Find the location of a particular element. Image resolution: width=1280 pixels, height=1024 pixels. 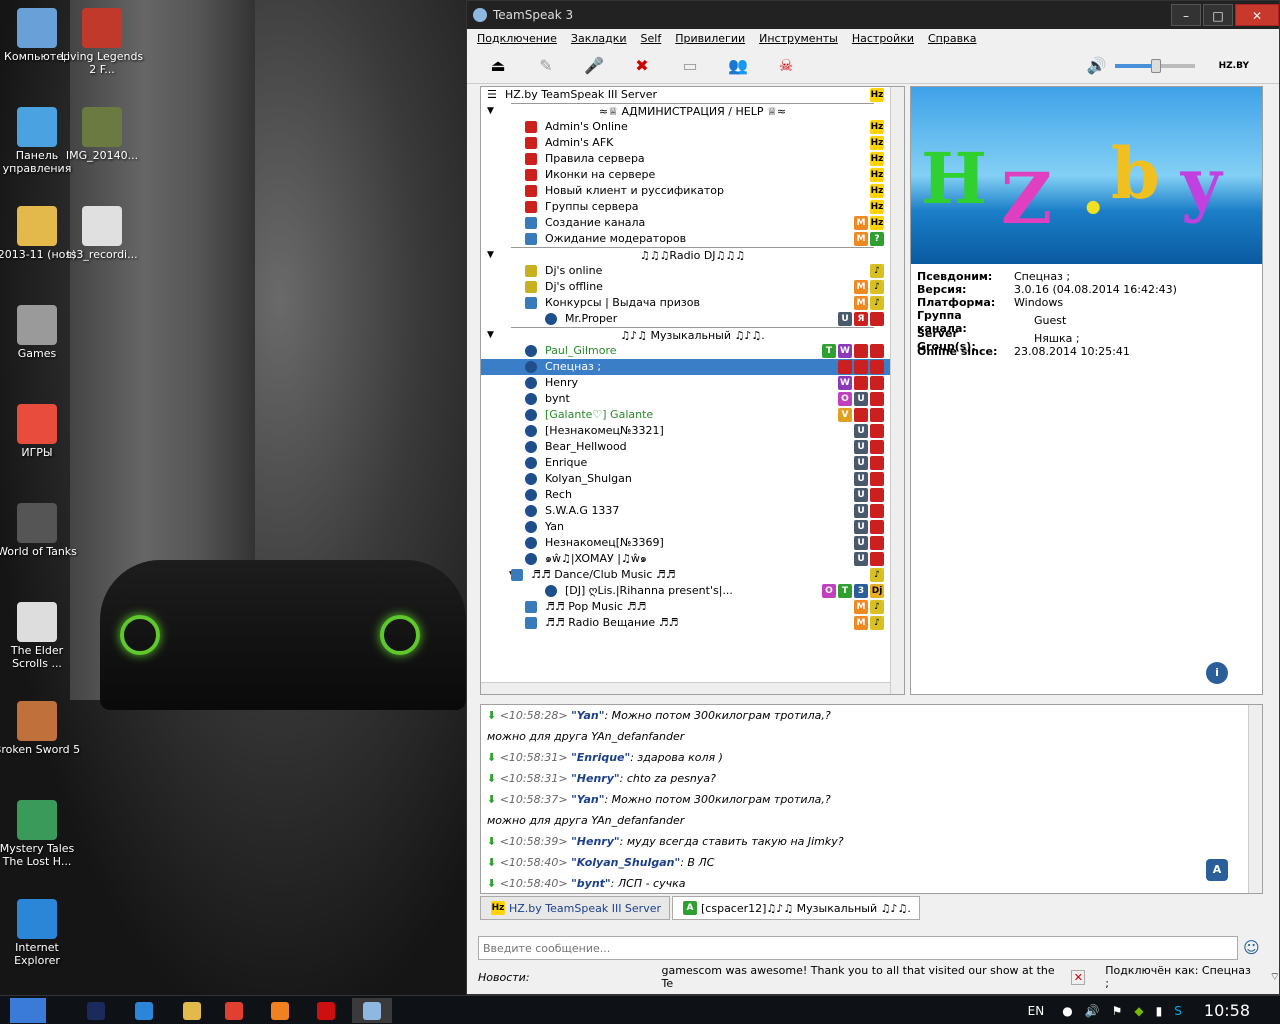

client-row: Kolyan_Shulgan U is located at coordinates (692, 479).